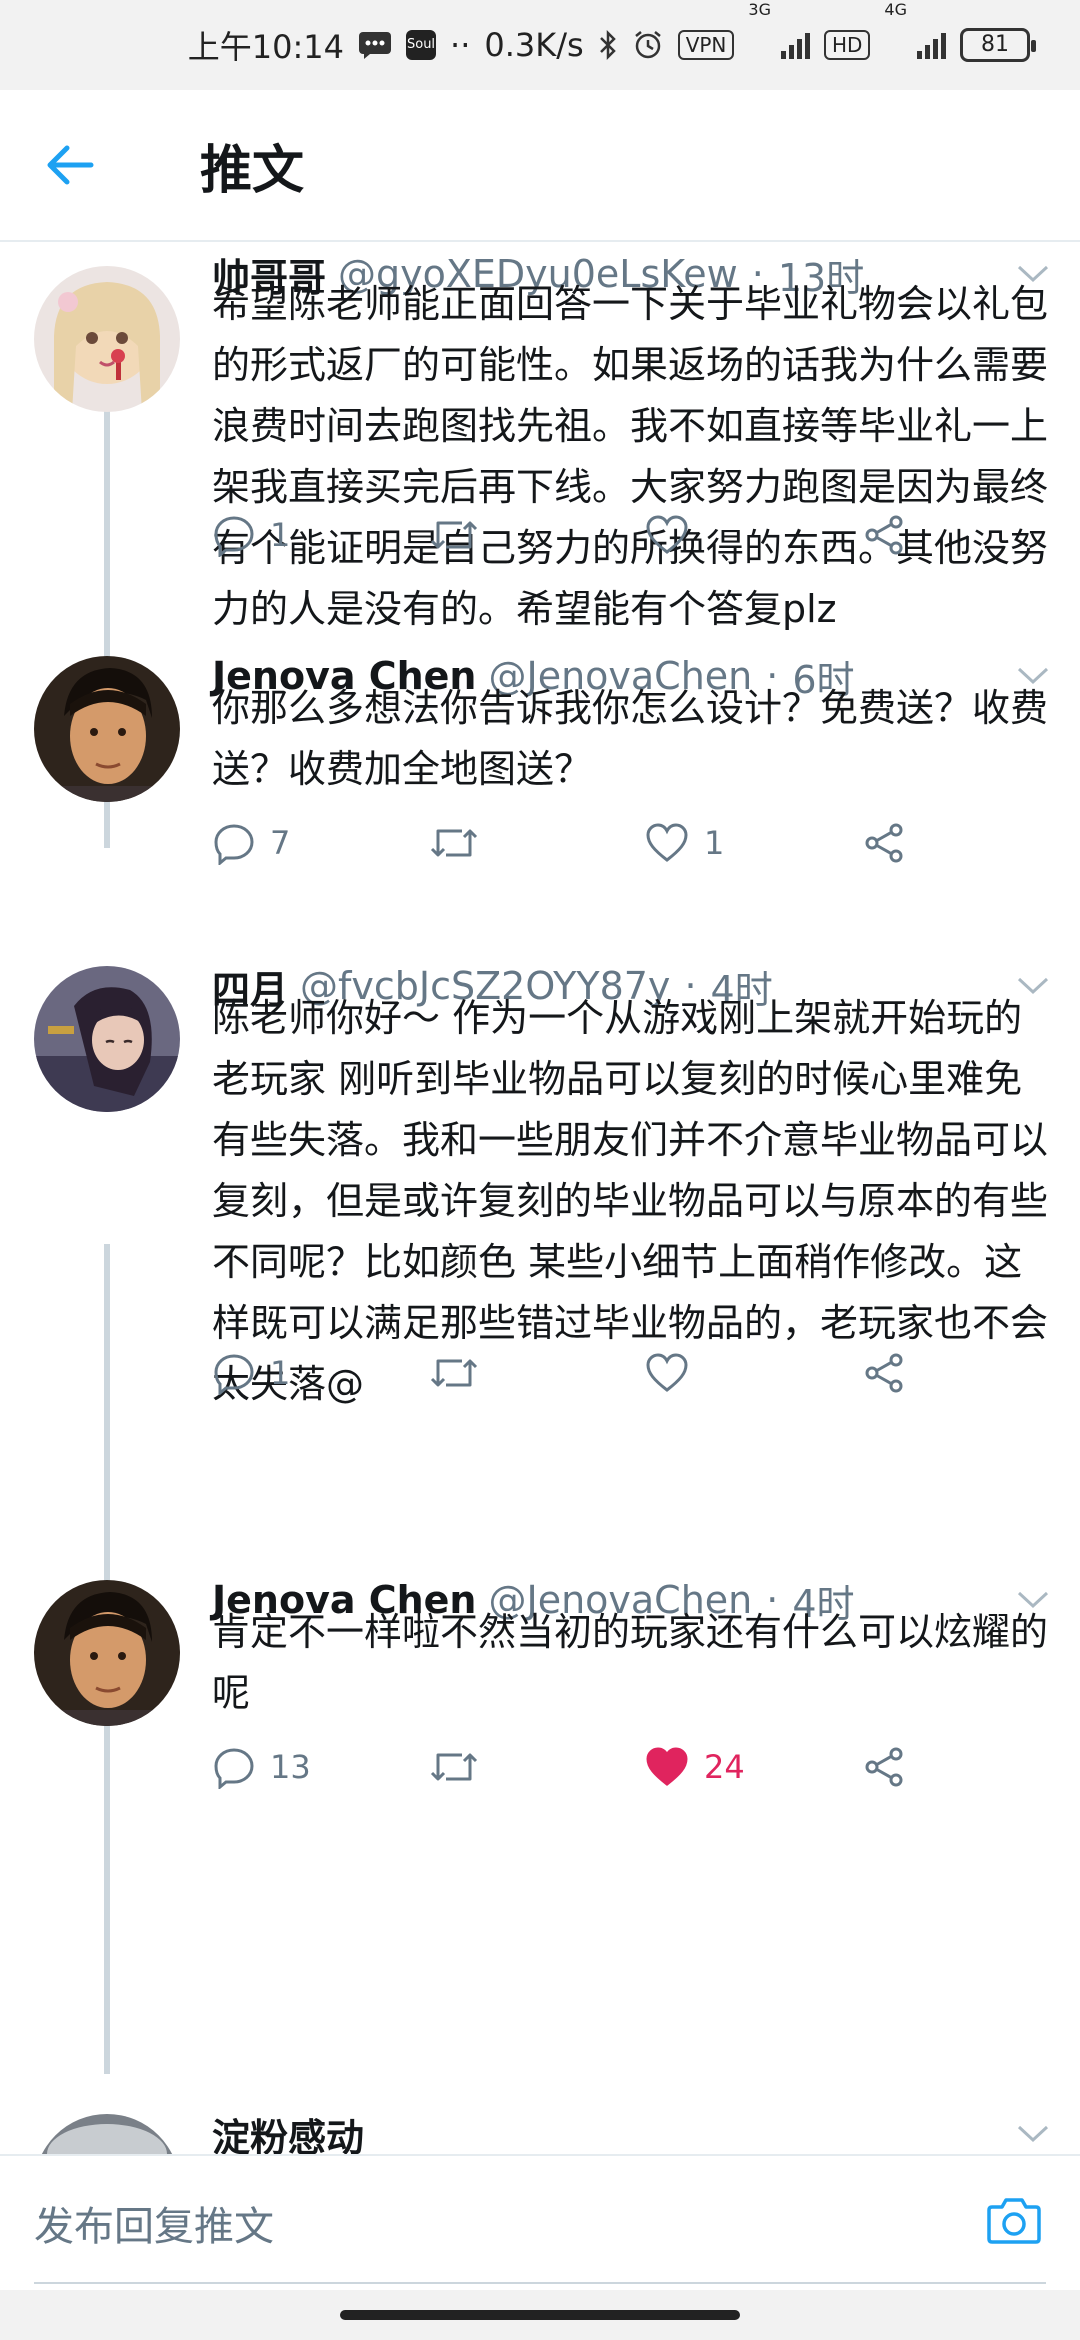 Image resolution: width=1080 pixels, height=2340 pixels. What do you see at coordinates (648, 45) in the screenshot?
I see `alarm-icon` at bounding box center [648, 45].